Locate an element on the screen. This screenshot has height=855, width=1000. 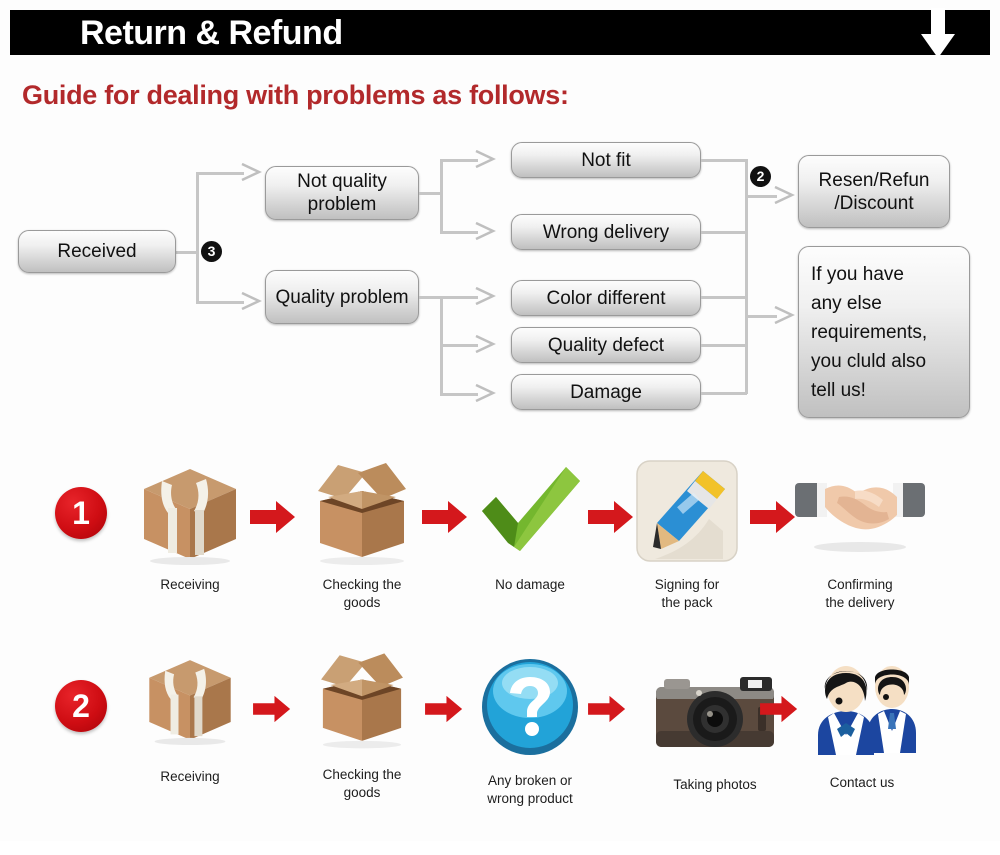
question-mark-icon is located at coordinates (530, 708).